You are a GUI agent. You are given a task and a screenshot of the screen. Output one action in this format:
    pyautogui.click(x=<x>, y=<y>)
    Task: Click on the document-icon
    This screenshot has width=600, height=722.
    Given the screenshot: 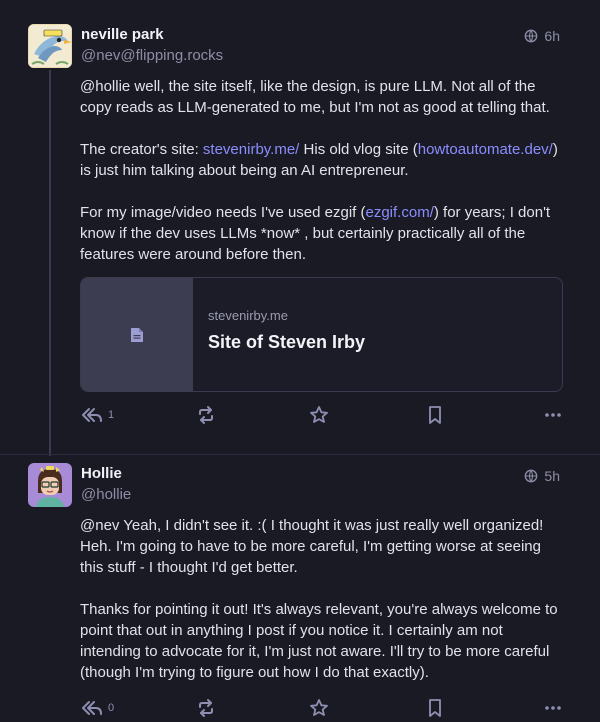 What is the action you would take?
    pyautogui.click(x=137, y=334)
    